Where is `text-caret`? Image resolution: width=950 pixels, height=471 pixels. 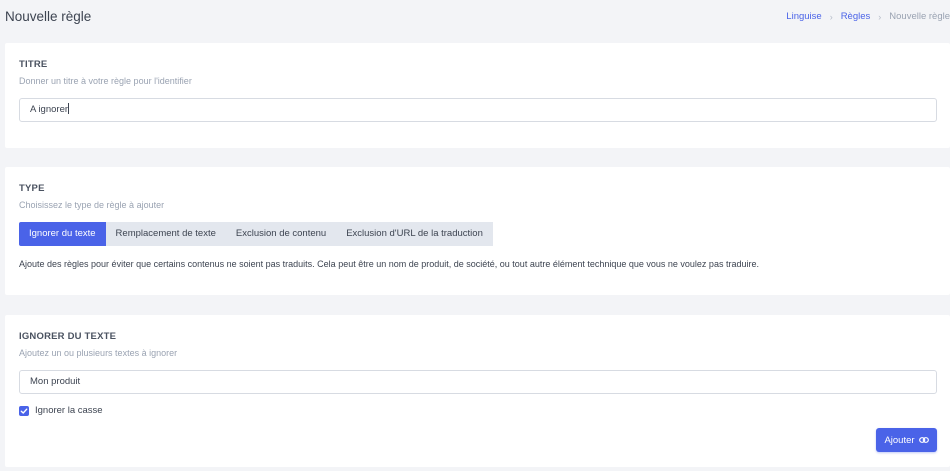 text-caret is located at coordinates (69, 108).